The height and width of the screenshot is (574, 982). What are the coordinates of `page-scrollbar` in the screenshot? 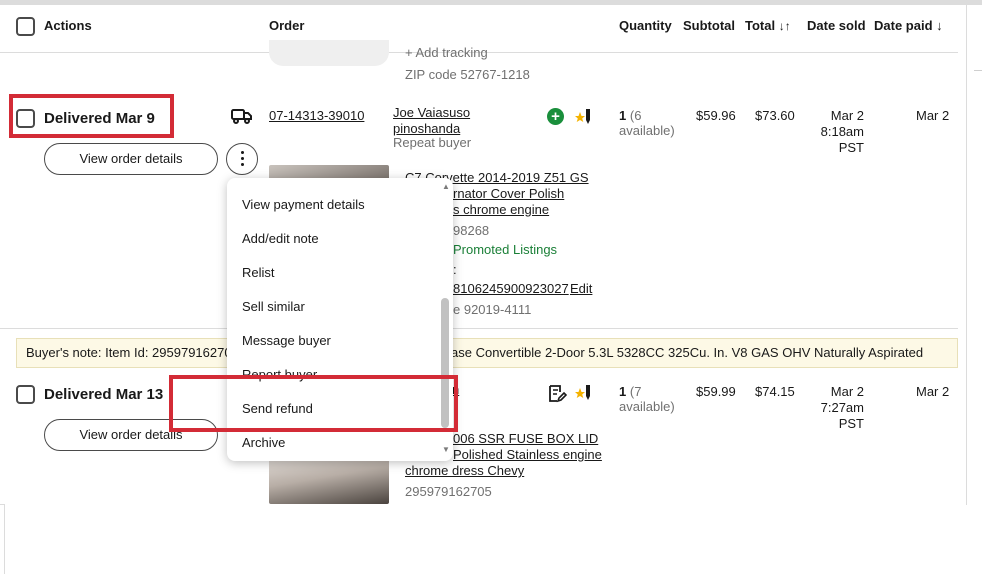 It's located at (978, 75).